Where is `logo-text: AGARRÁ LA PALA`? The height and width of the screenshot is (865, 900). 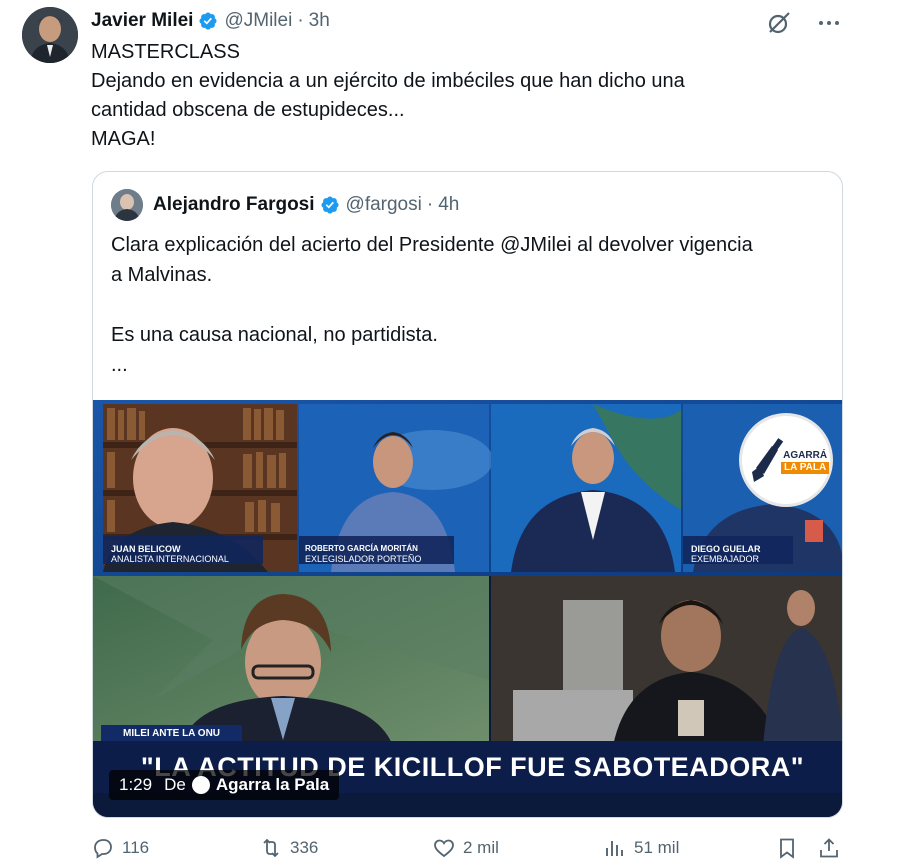
logo-text: AGARRÁ LA PALA is located at coordinates (805, 462).